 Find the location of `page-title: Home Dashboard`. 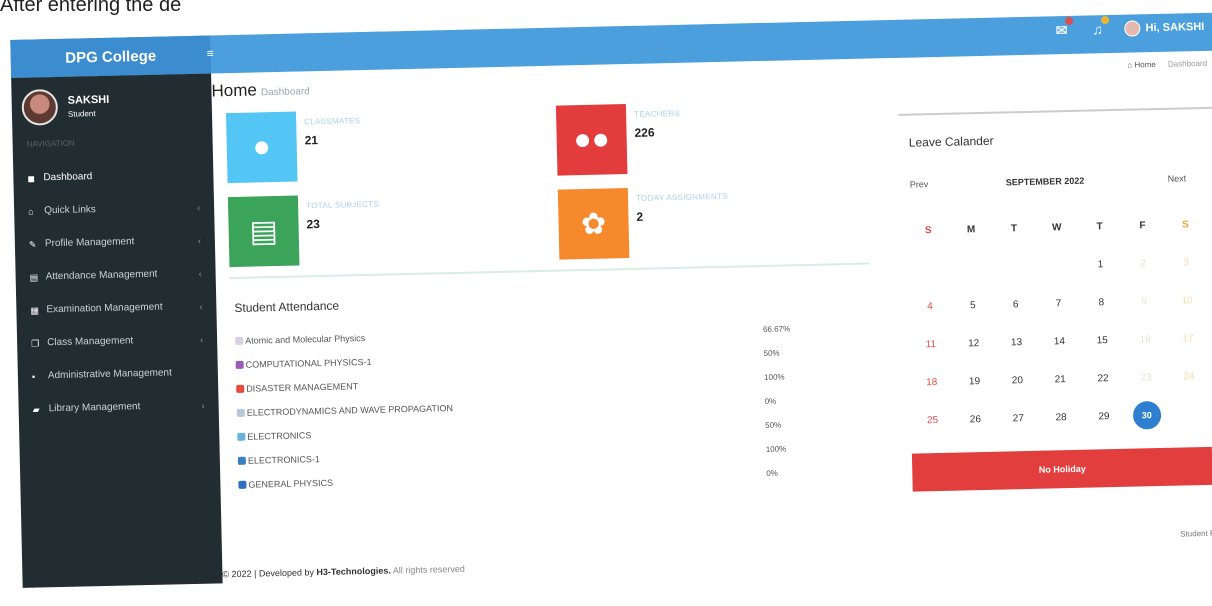

page-title: Home Dashboard is located at coordinates (260, 90).